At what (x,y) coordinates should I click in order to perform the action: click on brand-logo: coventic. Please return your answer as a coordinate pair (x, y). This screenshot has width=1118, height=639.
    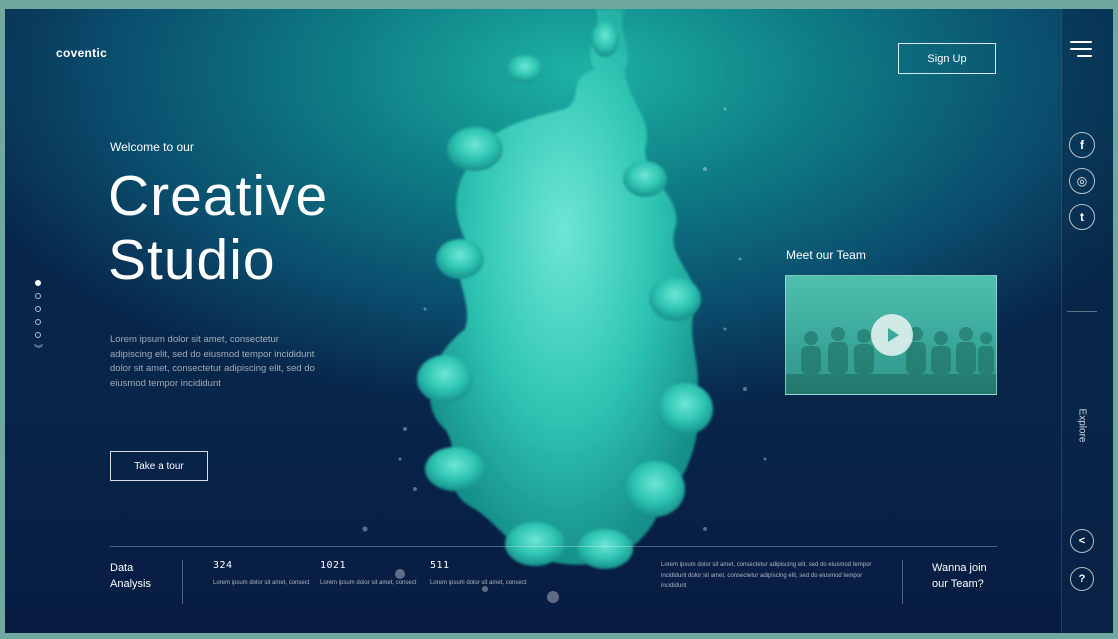
    Looking at the image, I should click on (81, 53).